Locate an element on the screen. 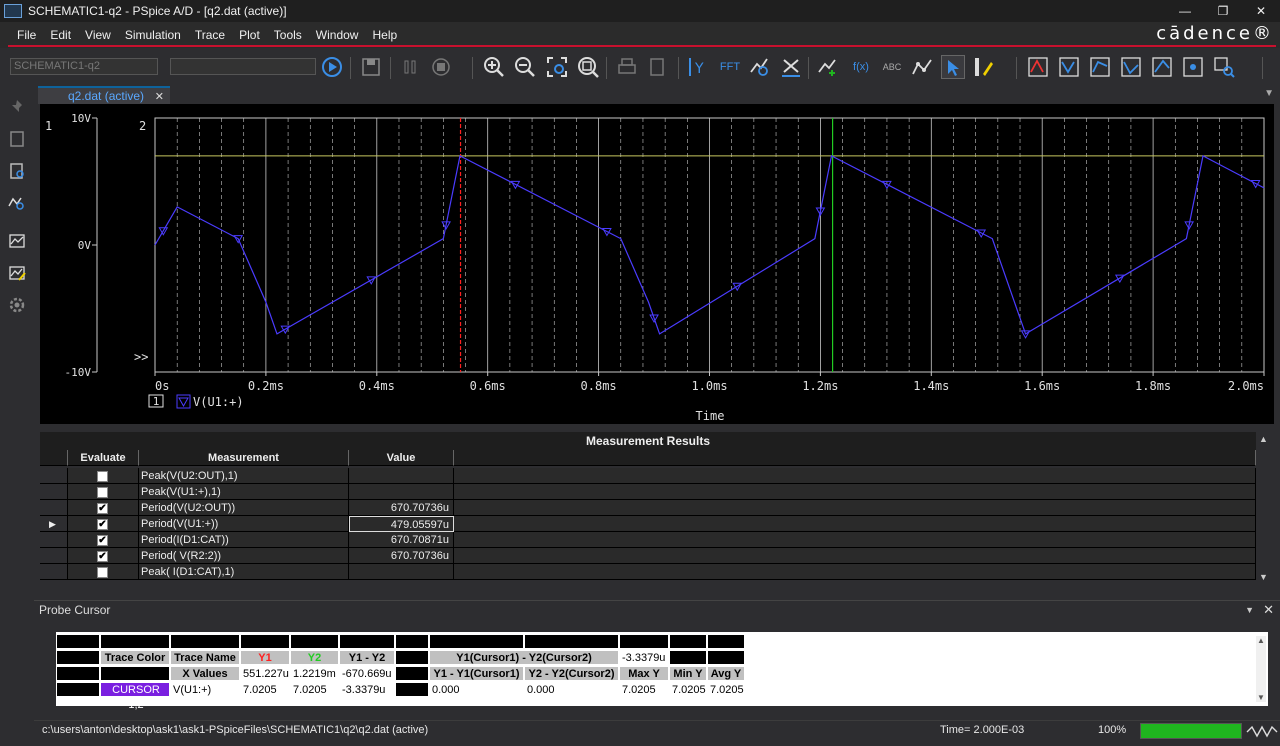 The height and width of the screenshot is (746, 1280). probe-avg-y-value: 7.0205 is located at coordinates (726, 689).